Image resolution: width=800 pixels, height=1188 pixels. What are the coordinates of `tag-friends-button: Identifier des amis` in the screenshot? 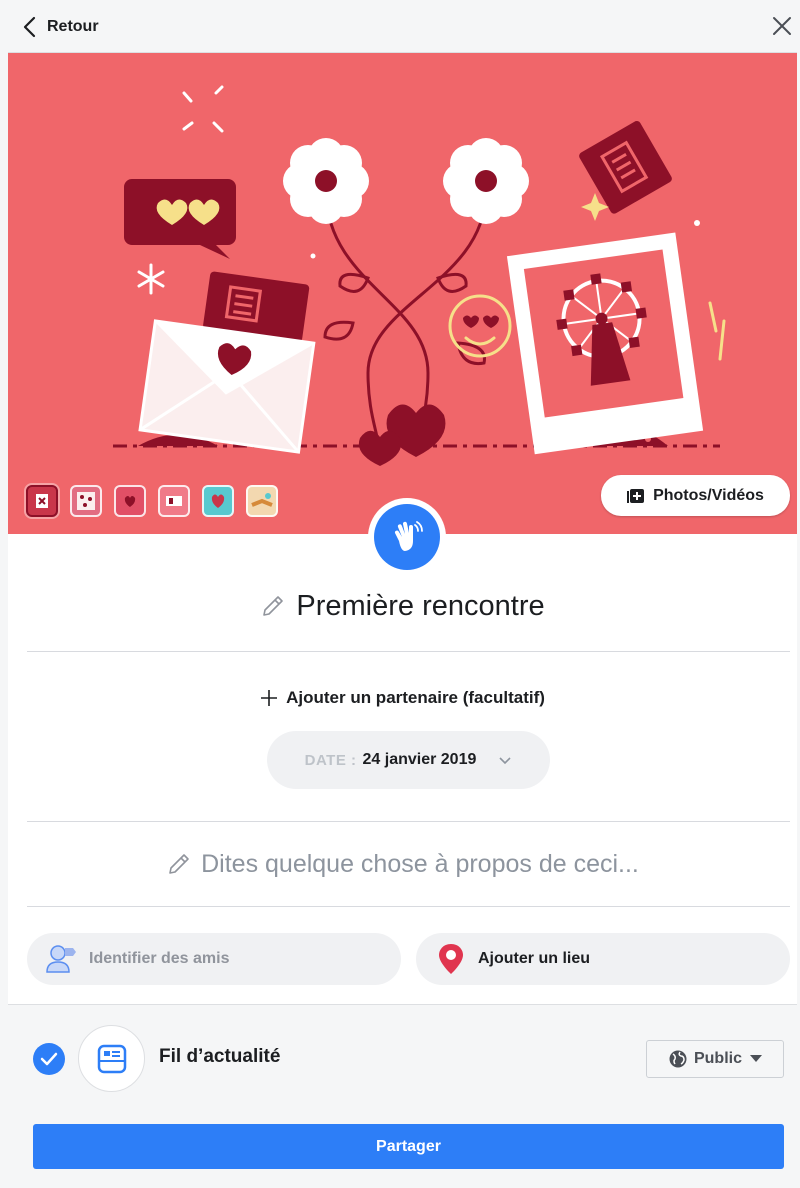 It's located at (214, 959).